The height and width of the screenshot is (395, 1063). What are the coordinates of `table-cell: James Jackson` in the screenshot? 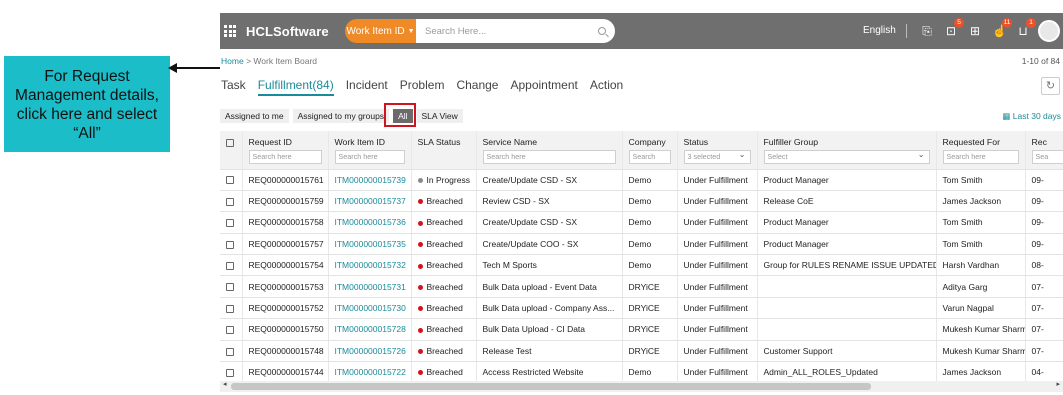 It's located at (981, 201).